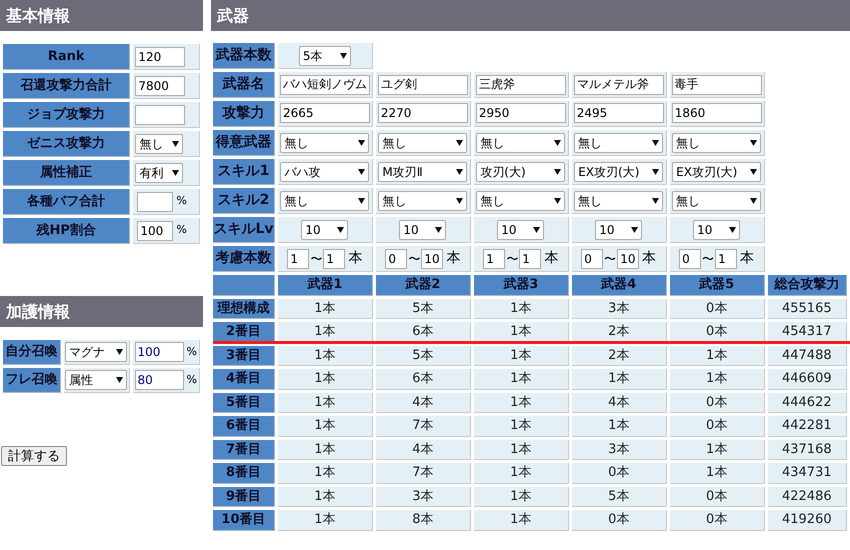 The height and width of the screenshot is (550, 850). What do you see at coordinates (423, 520) in the screenshot?
I see `table-cell: 8本` at bounding box center [423, 520].